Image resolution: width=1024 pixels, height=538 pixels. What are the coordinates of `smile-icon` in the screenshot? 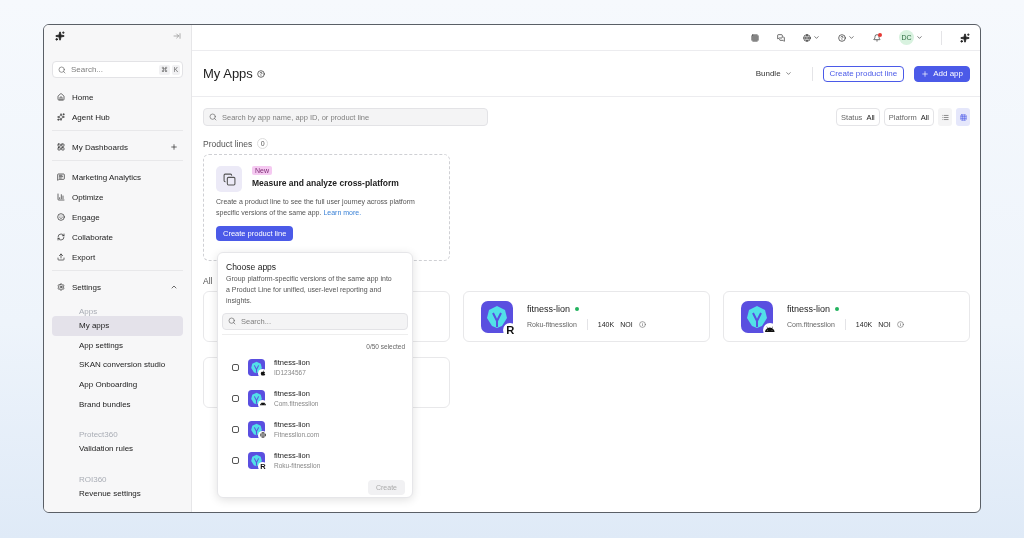 It's located at (61, 217).